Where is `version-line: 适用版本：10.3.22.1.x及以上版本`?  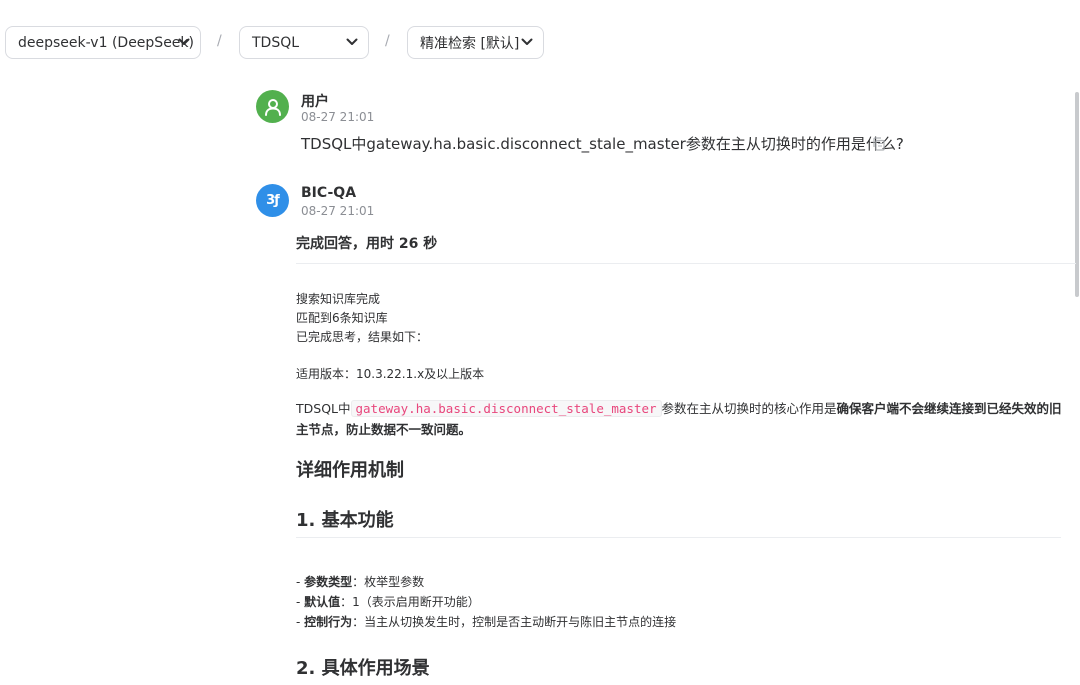
version-line: 适用版本：10.3.22.1.x及以上版本 is located at coordinates (390, 374).